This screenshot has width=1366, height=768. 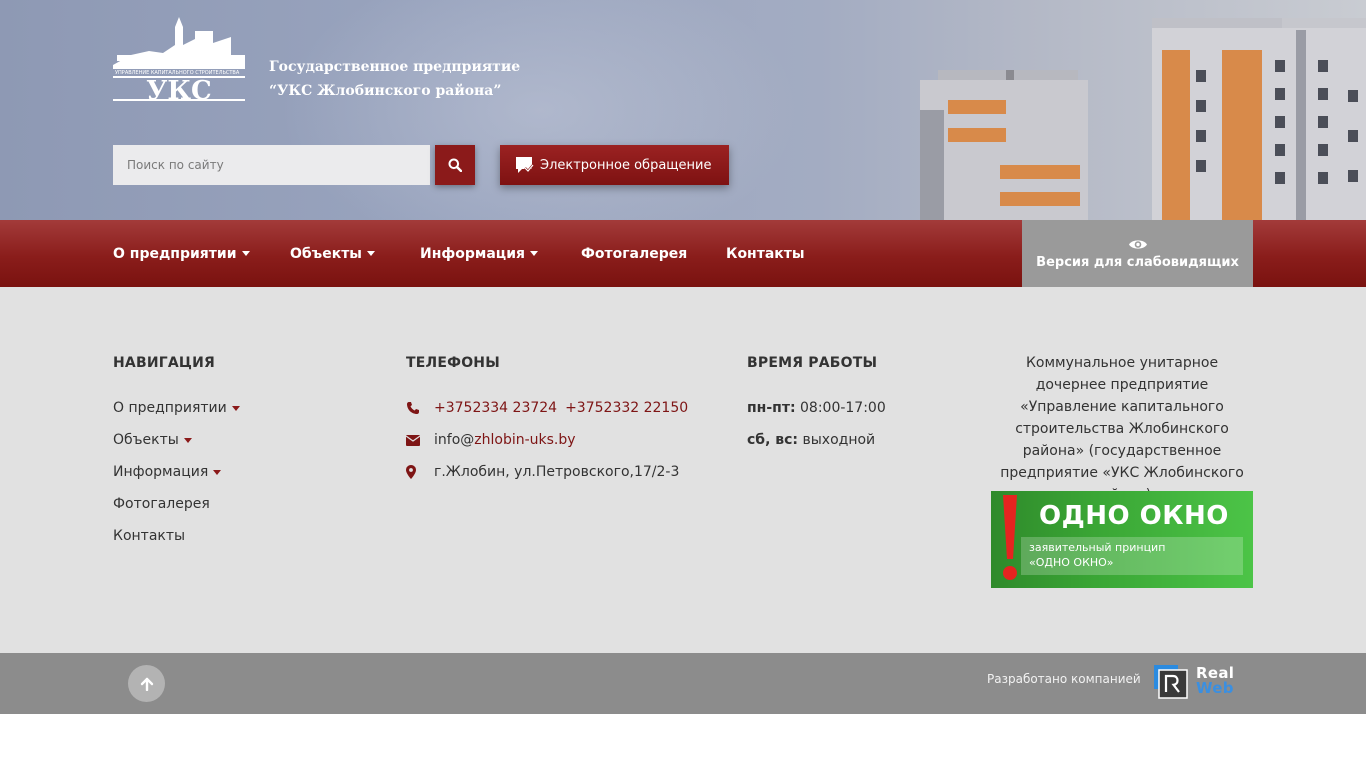 What do you see at coordinates (420, 440) in the screenshot?
I see `envelope-icon` at bounding box center [420, 440].